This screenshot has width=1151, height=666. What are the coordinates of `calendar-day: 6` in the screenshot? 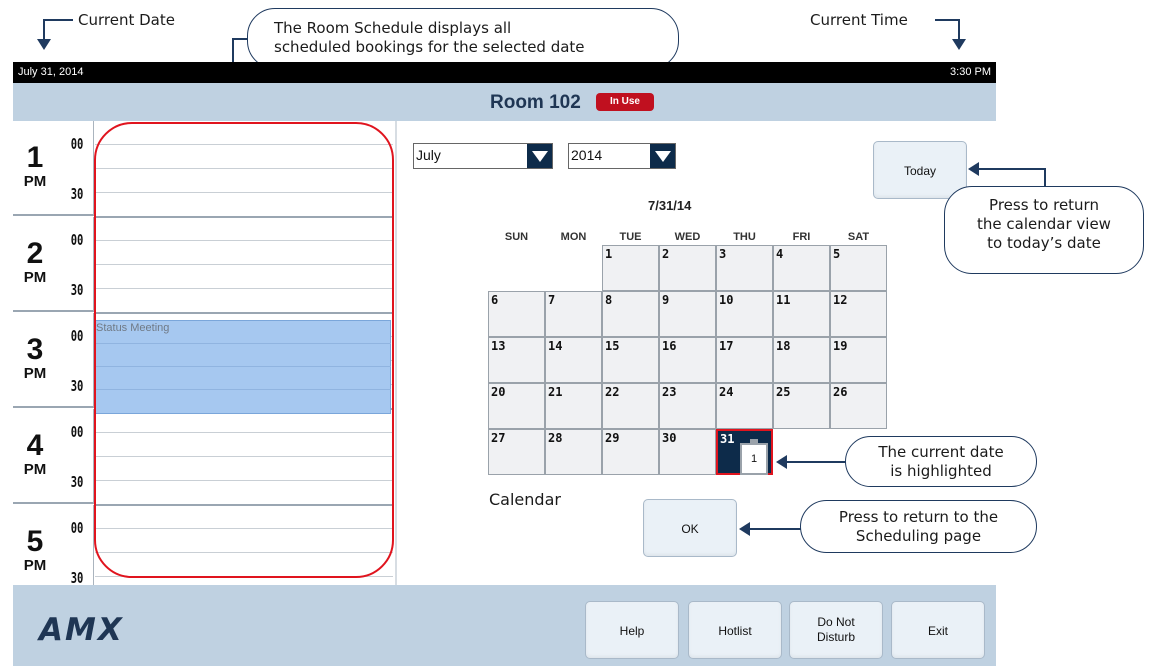 It's located at (516, 314).